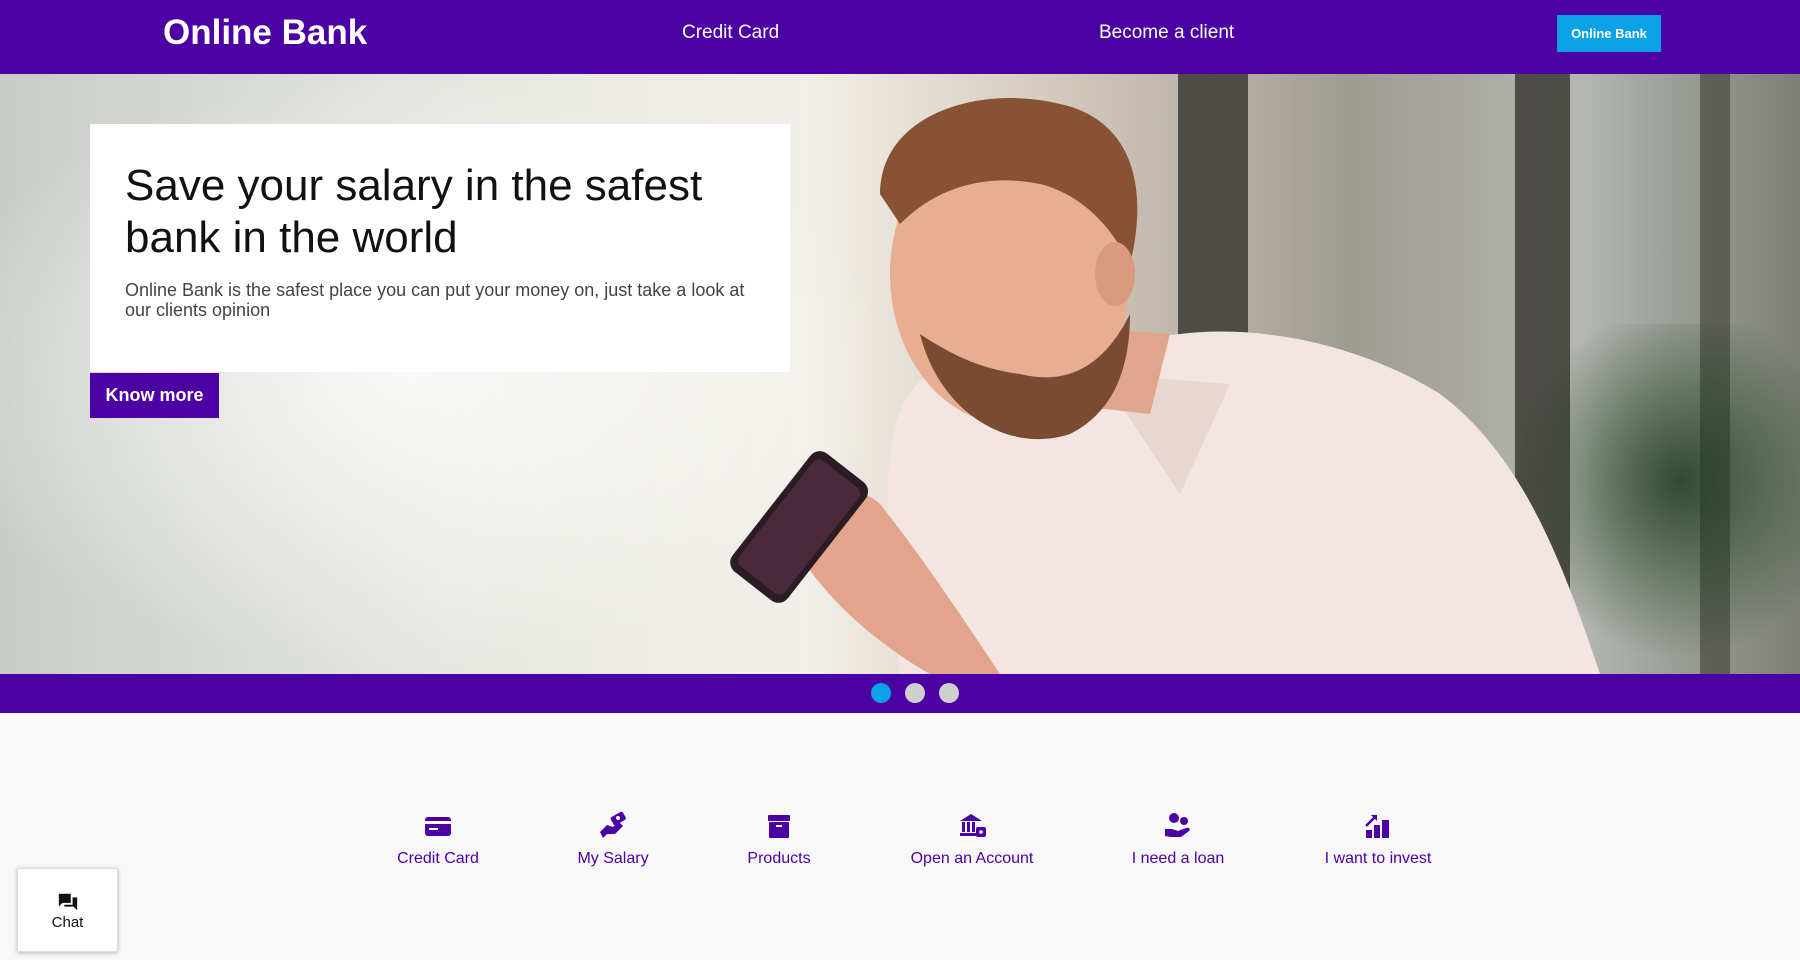 This screenshot has width=1800, height=960. Describe the element at coordinates (900, 693) in the screenshot. I see `carousel-indicators` at that location.